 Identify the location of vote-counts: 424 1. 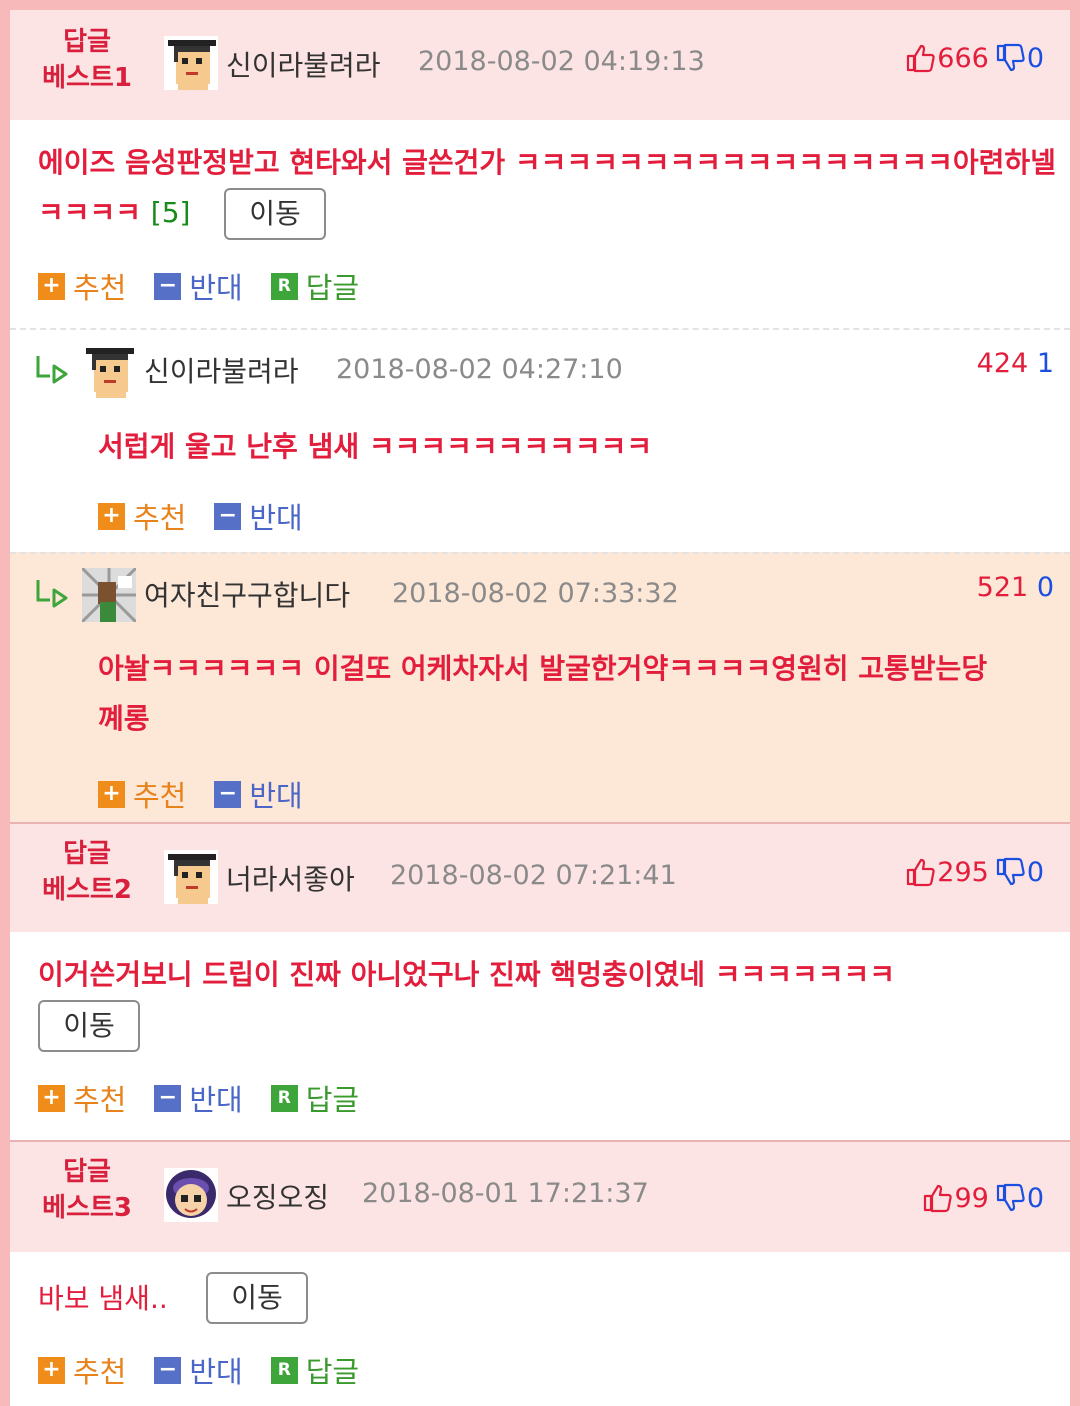
(1015, 363).